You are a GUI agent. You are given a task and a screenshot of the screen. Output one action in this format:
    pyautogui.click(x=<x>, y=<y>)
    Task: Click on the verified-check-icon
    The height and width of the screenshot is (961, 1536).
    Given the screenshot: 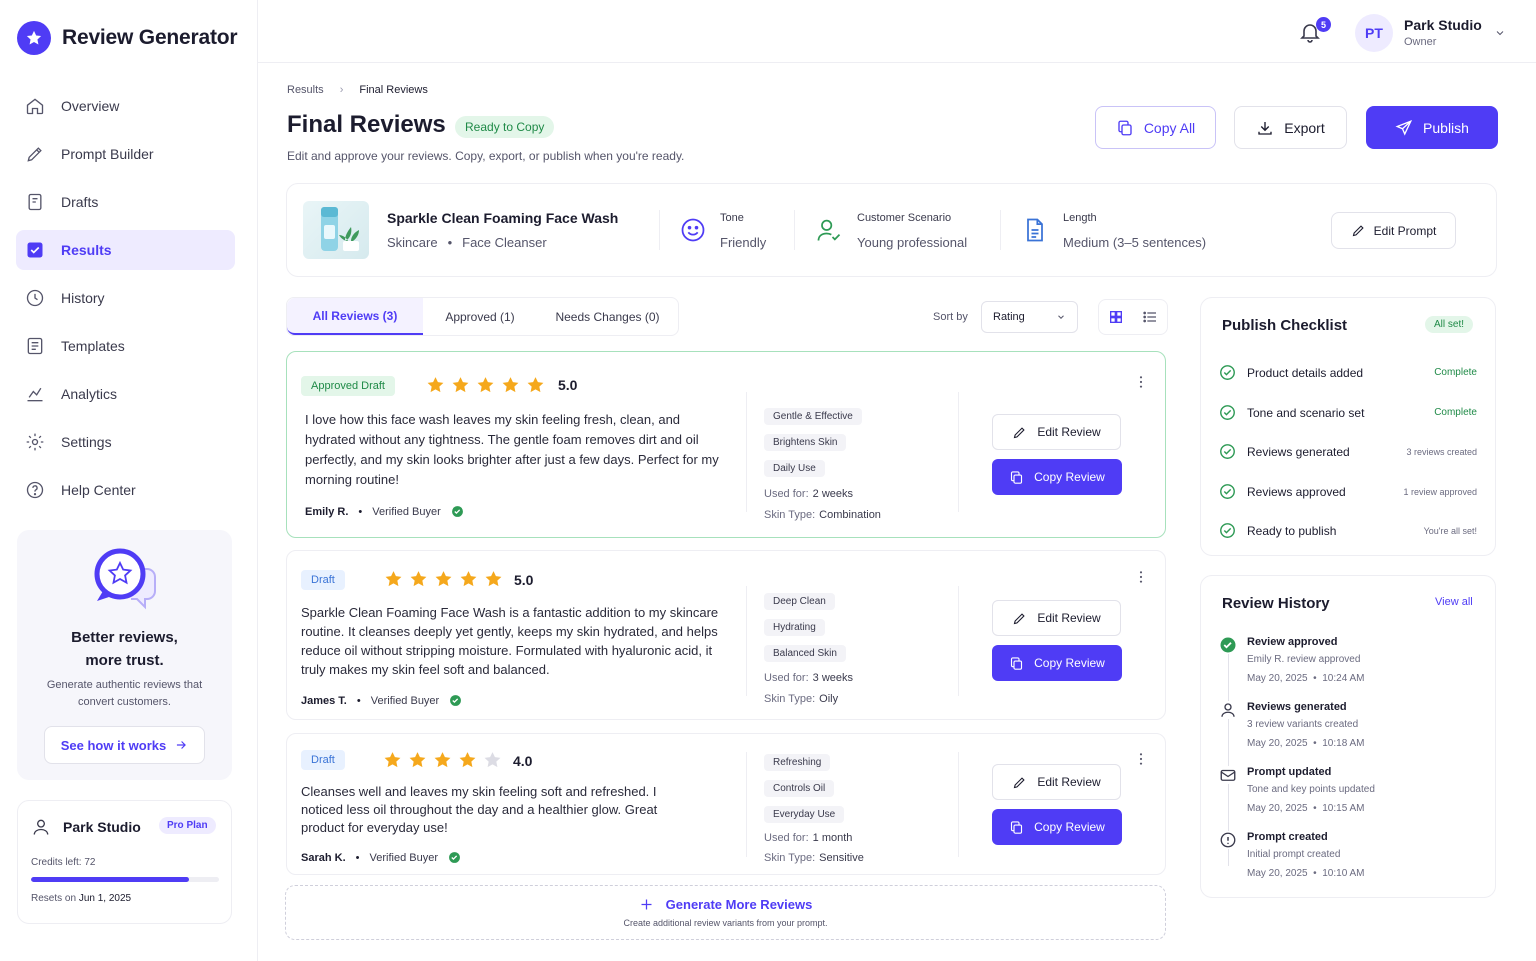 What is the action you would take?
    pyautogui.click(x=457, y=511)
    